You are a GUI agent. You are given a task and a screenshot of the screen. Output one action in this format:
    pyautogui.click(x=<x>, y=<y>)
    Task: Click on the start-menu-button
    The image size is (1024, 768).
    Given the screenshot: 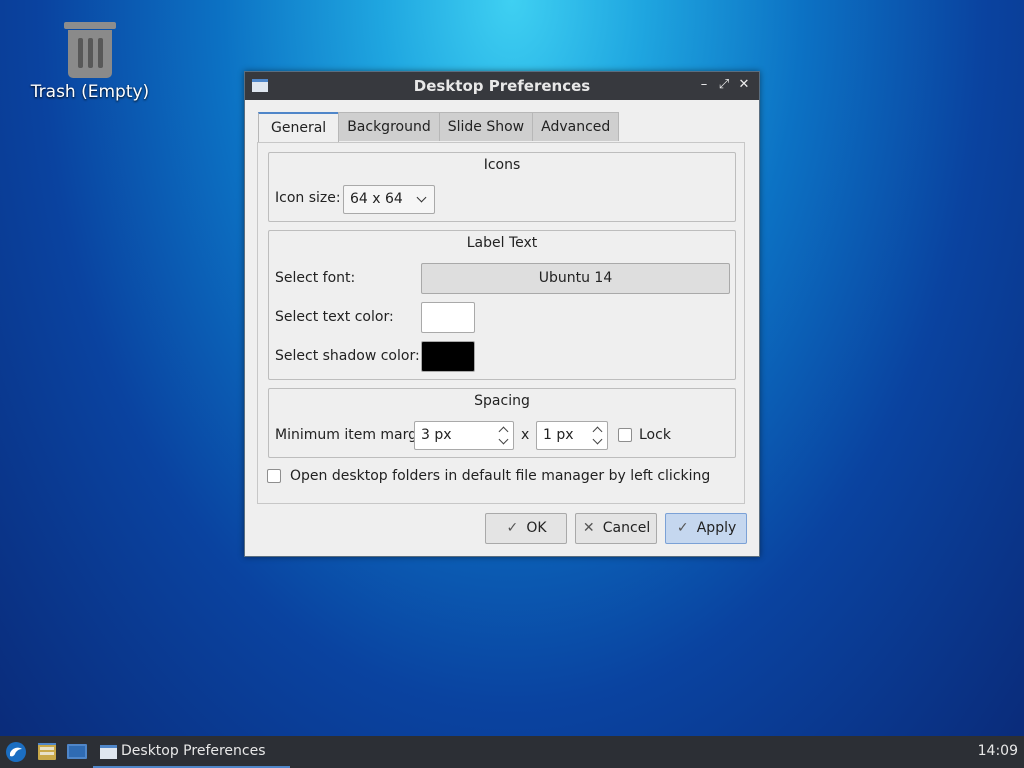 What is the action you would take?
    pyautogui.click(x=16, y=752)
    